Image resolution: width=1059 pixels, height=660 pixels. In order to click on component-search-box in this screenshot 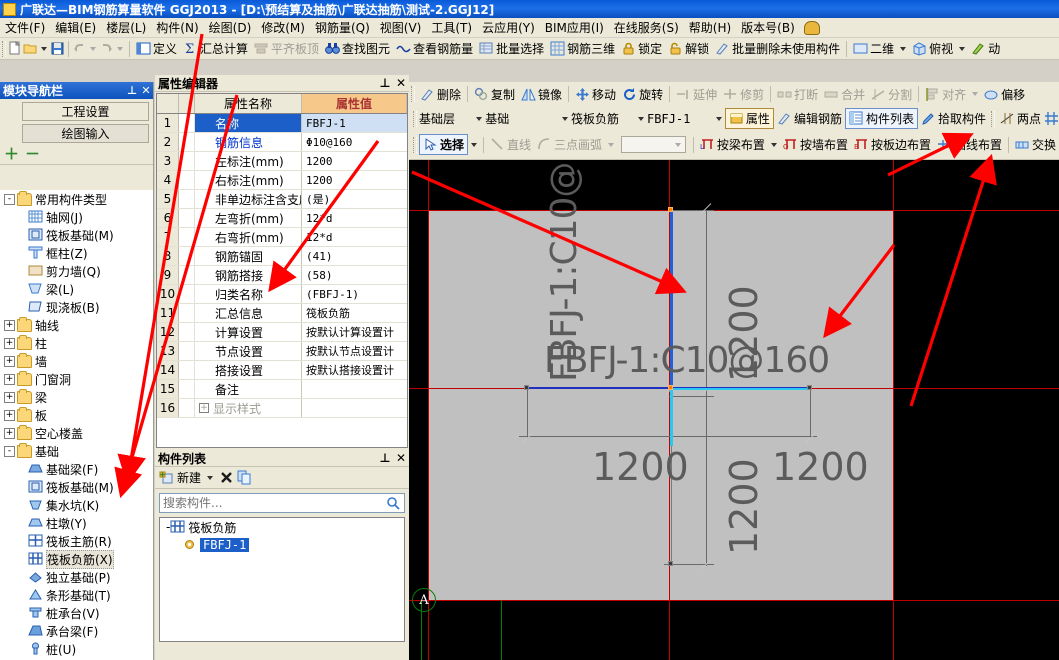, I will do `click(282, 503)`.